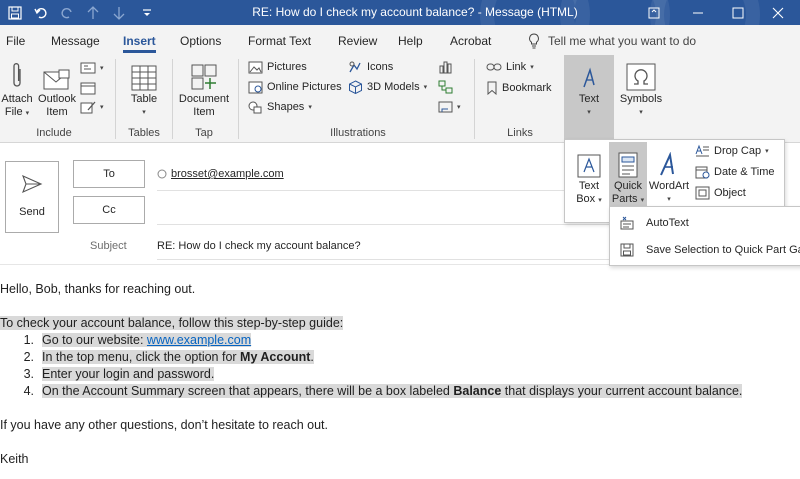 The image size is (800, 479). I want to click on outlook-item-button: Outlook Item, so click(57, 89).